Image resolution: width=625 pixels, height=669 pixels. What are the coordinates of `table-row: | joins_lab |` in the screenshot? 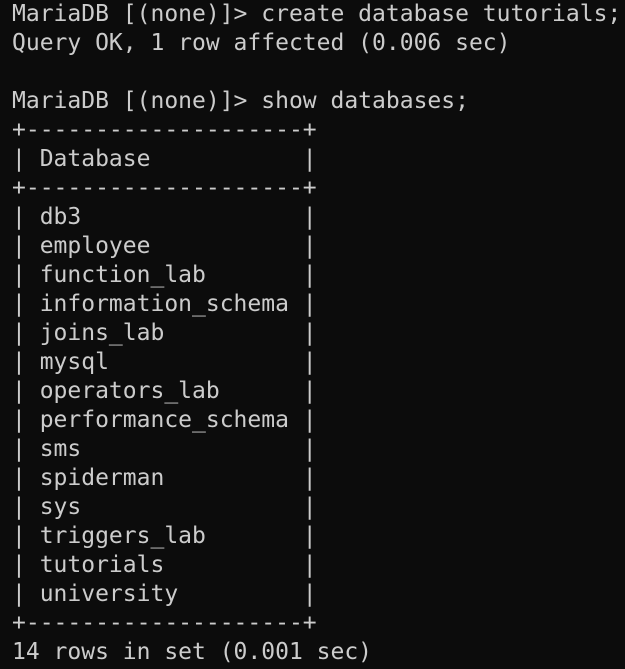 It's located at (164, 333).